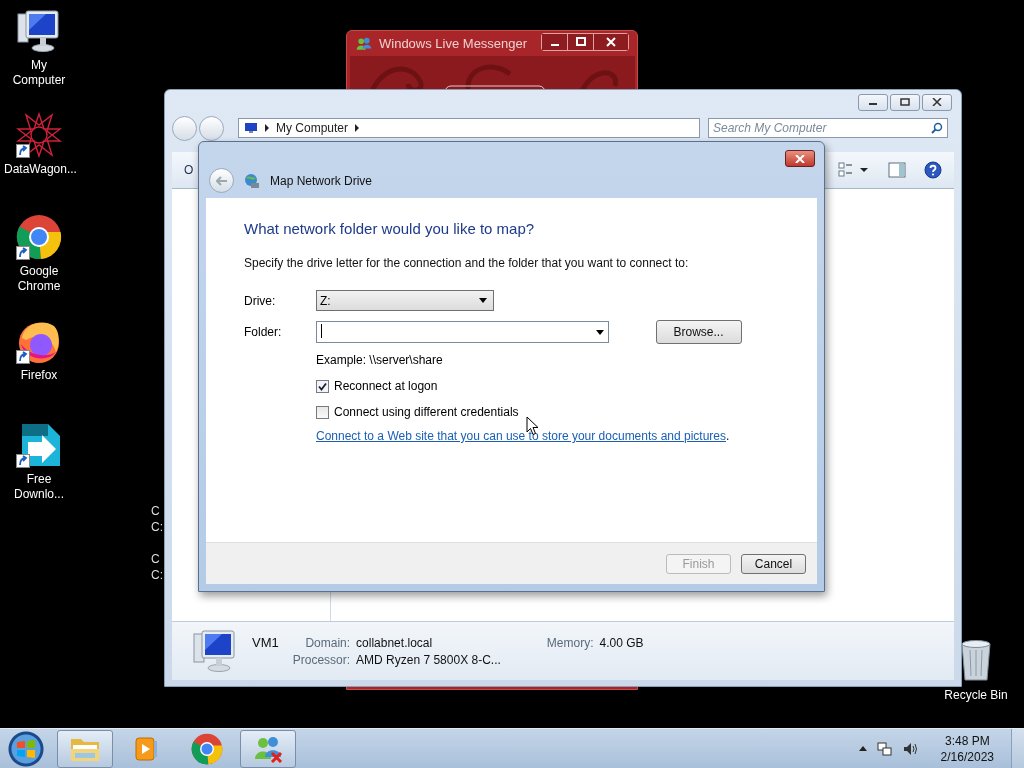  Describe the element at coordinates (39, 73) in the screenshot. I see `desktop-icon-label: My Computer` at that location.